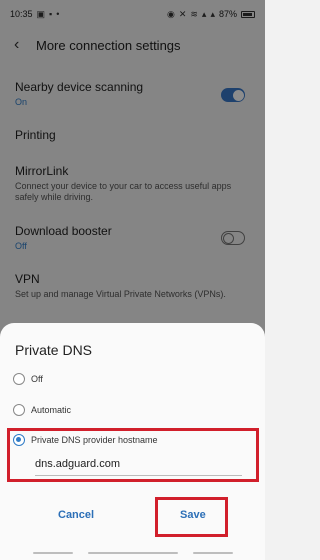 The height and width of the screenshot is (560, 320). I want to click on radio-automatic, so click(19, 410).